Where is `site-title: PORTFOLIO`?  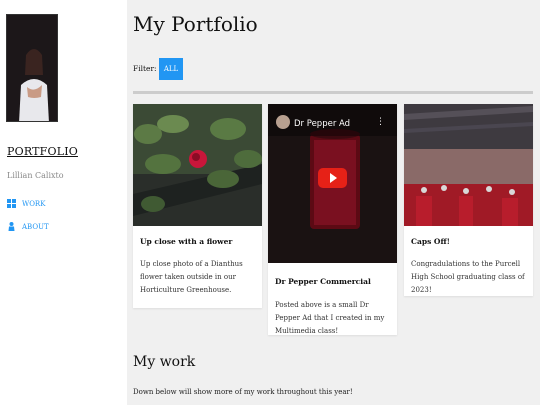 site-title: PORTFOLIO is located at coordinates (42, 151).